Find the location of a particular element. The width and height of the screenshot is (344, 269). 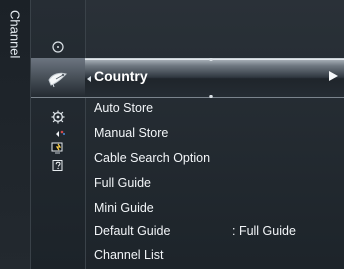

satellite-dish-icon is located at coordinates (58, 79).